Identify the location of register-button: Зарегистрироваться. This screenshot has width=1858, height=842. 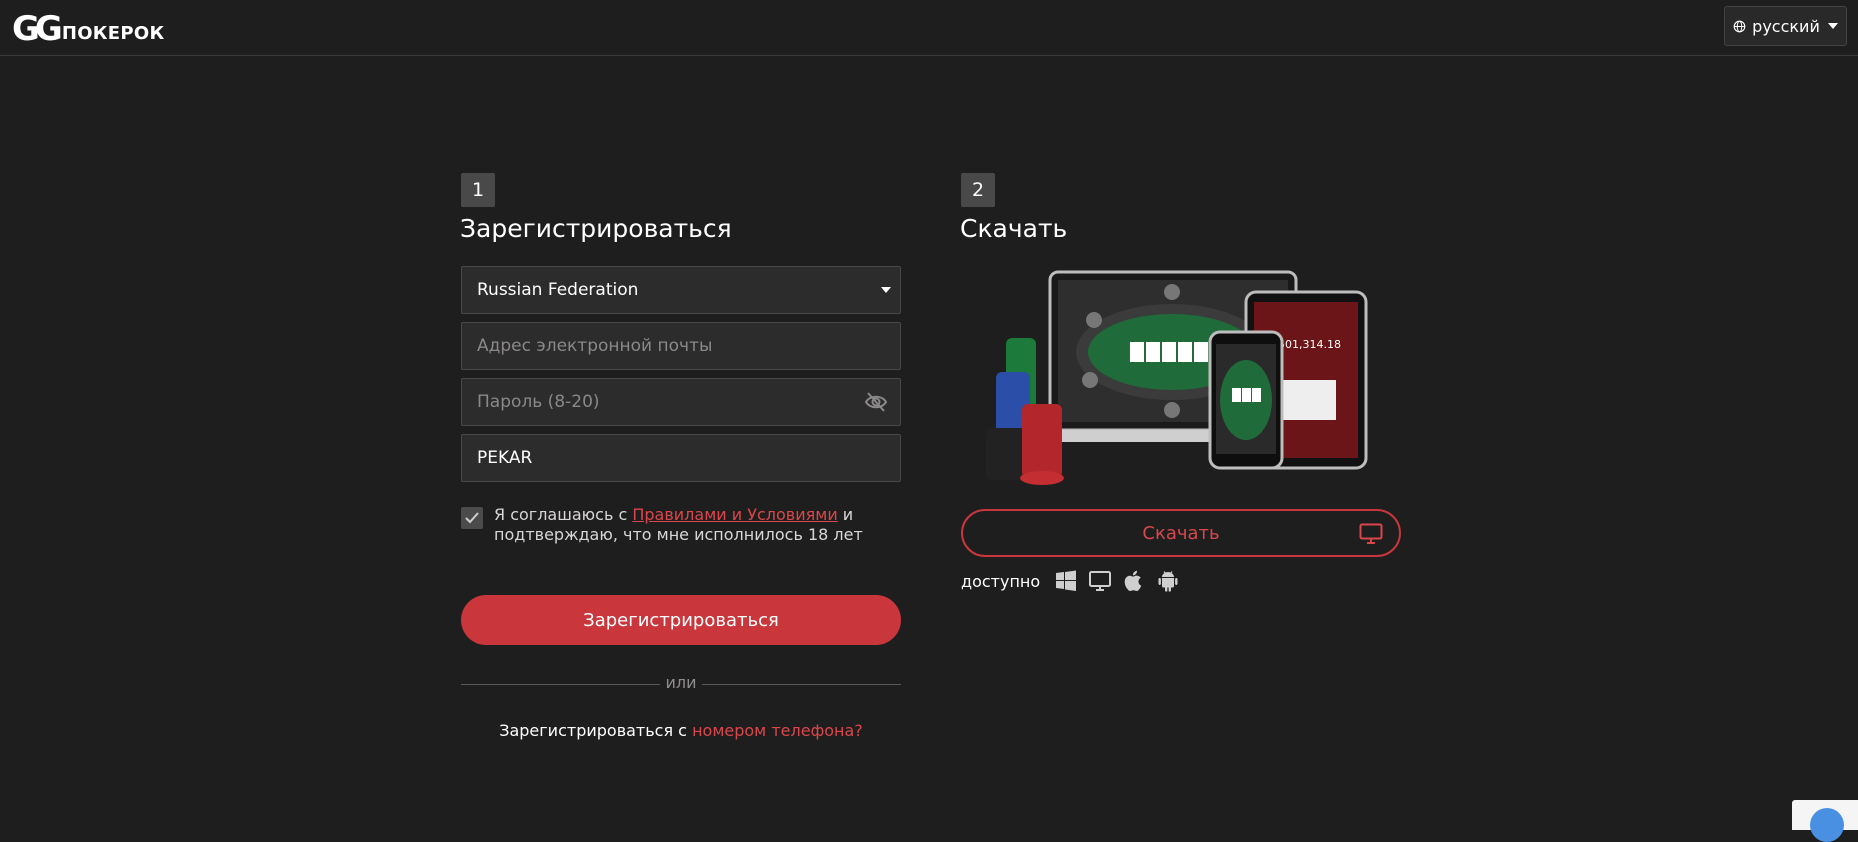
(681, 620).